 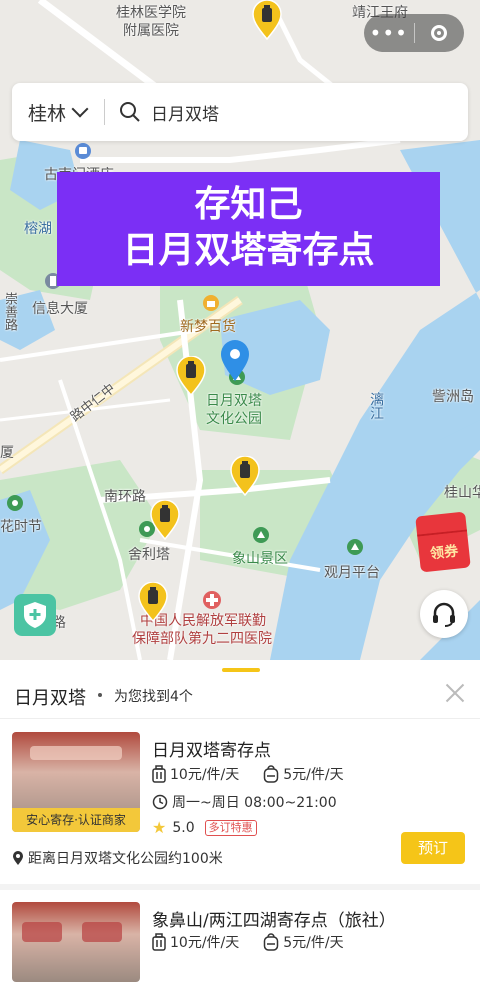 I want to click on shop-icon, so click(x=211, y=303).